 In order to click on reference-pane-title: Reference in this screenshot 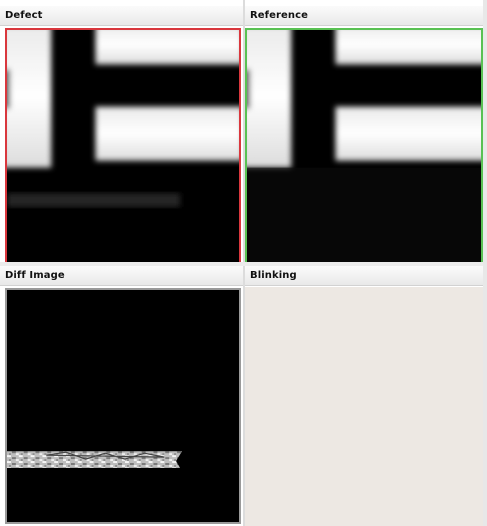, I will do `click(279, 15)`.